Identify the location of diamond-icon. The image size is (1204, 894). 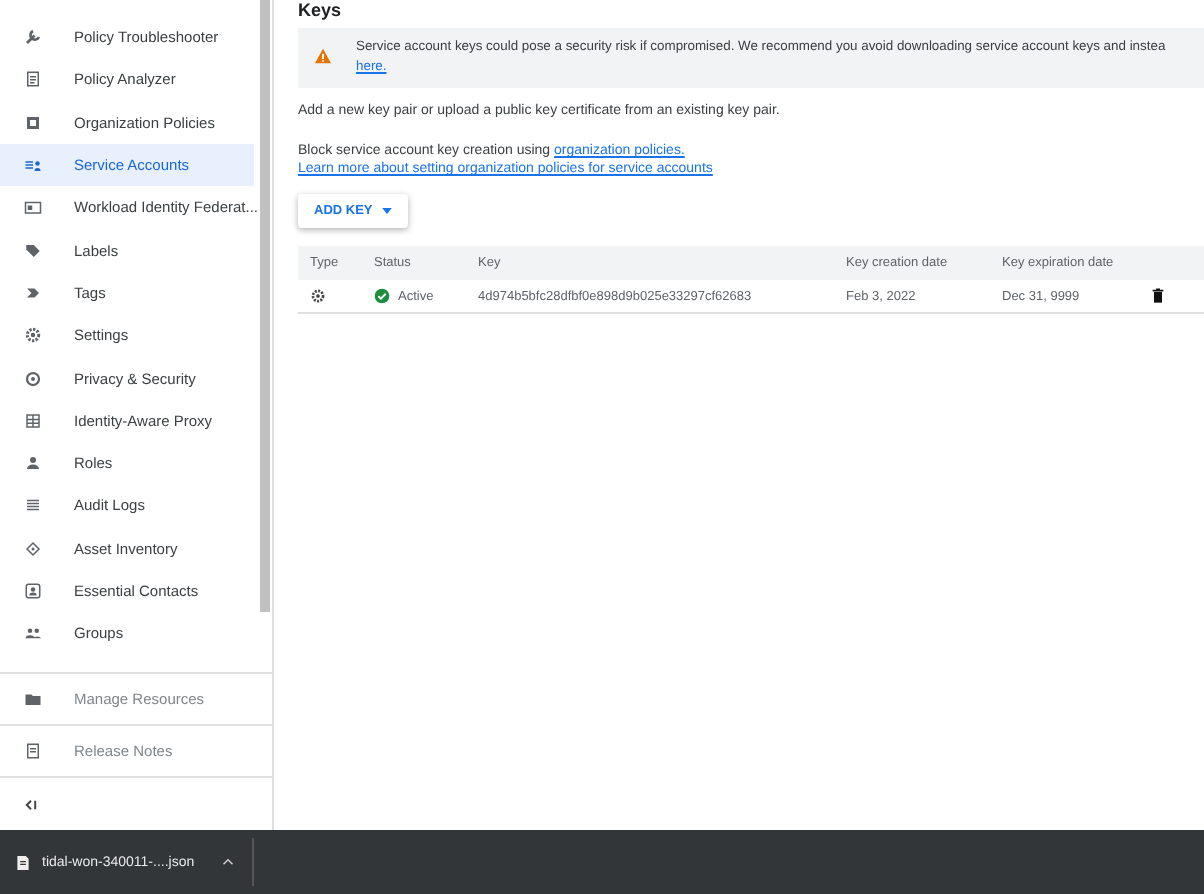
(33, 548).